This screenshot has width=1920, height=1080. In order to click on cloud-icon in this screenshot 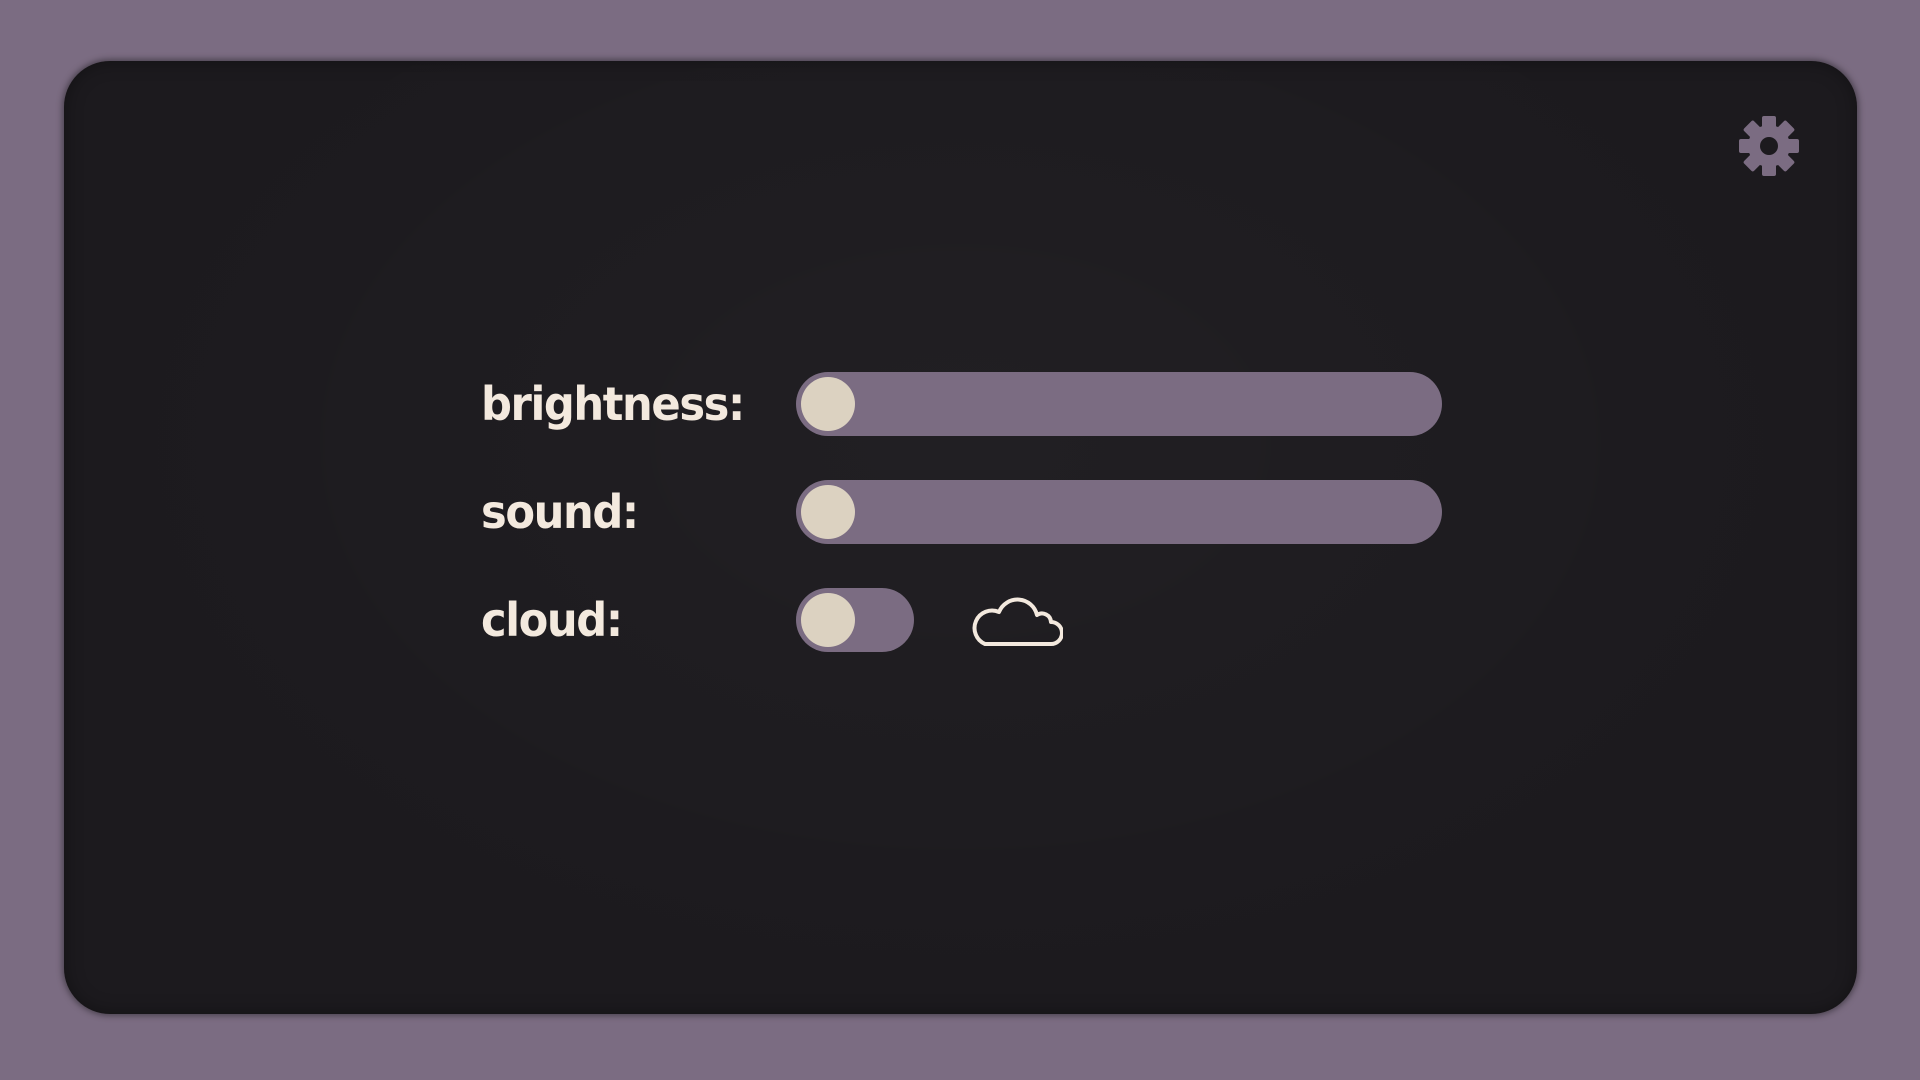, I will do `click(1017, 621)`.